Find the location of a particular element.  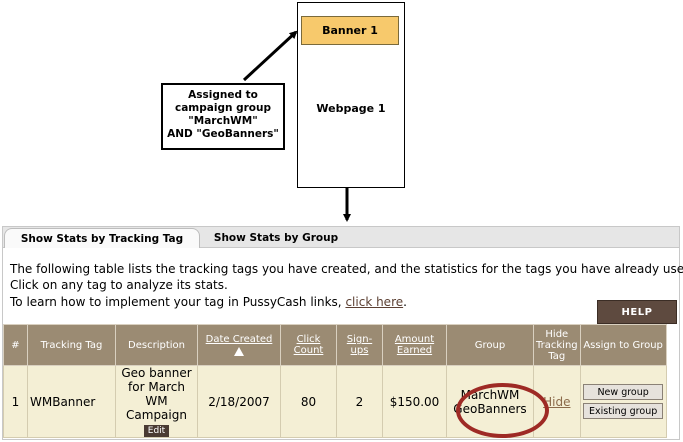

header-tracking-tag: Tracking Tag is located at coordinates (71, 345).